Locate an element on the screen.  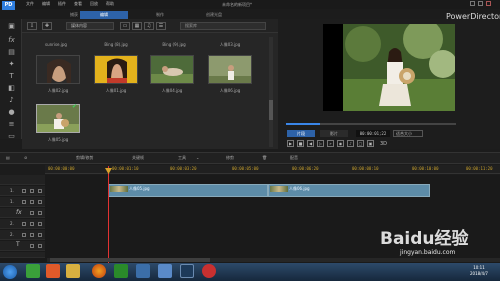
toolbar-trim: 剪辑/修剪 is located at coordinates (84, 158).